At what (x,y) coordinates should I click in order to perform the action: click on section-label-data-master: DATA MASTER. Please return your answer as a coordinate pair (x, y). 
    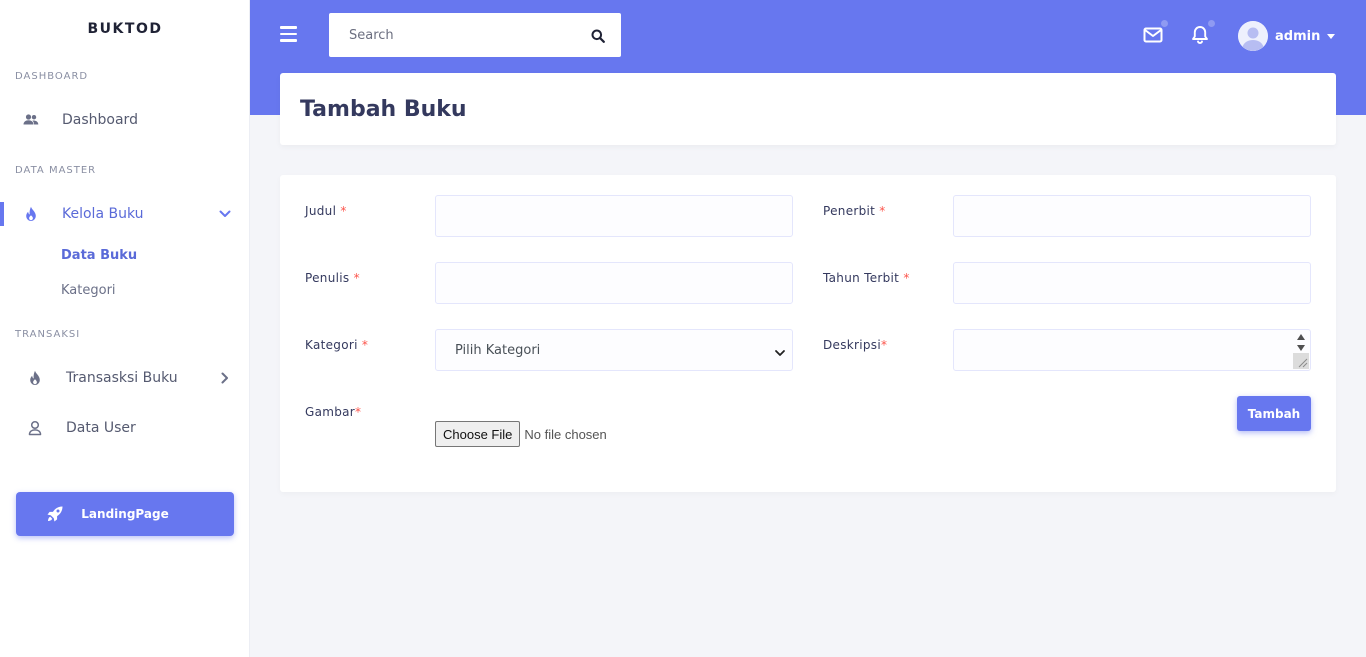
    Looking at the image, I should click on (56, 170).